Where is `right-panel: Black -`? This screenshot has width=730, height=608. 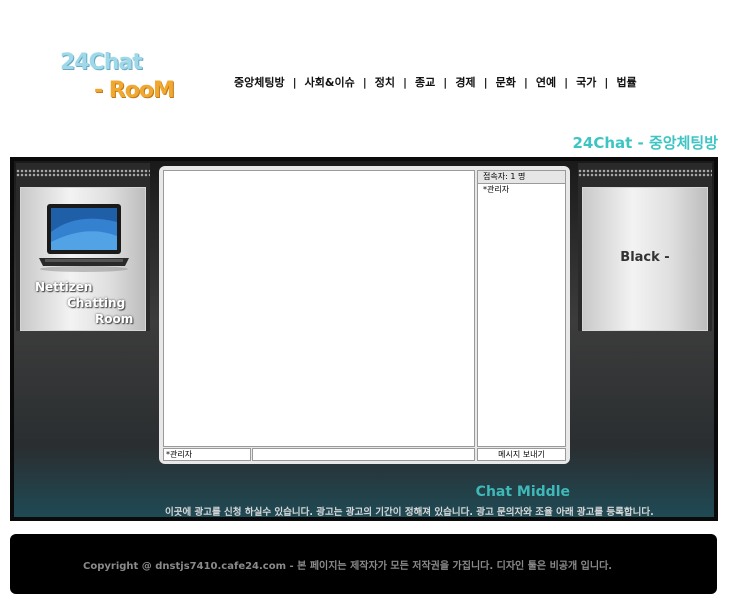
right-panel: Black - is located at coordinates (645, 247).